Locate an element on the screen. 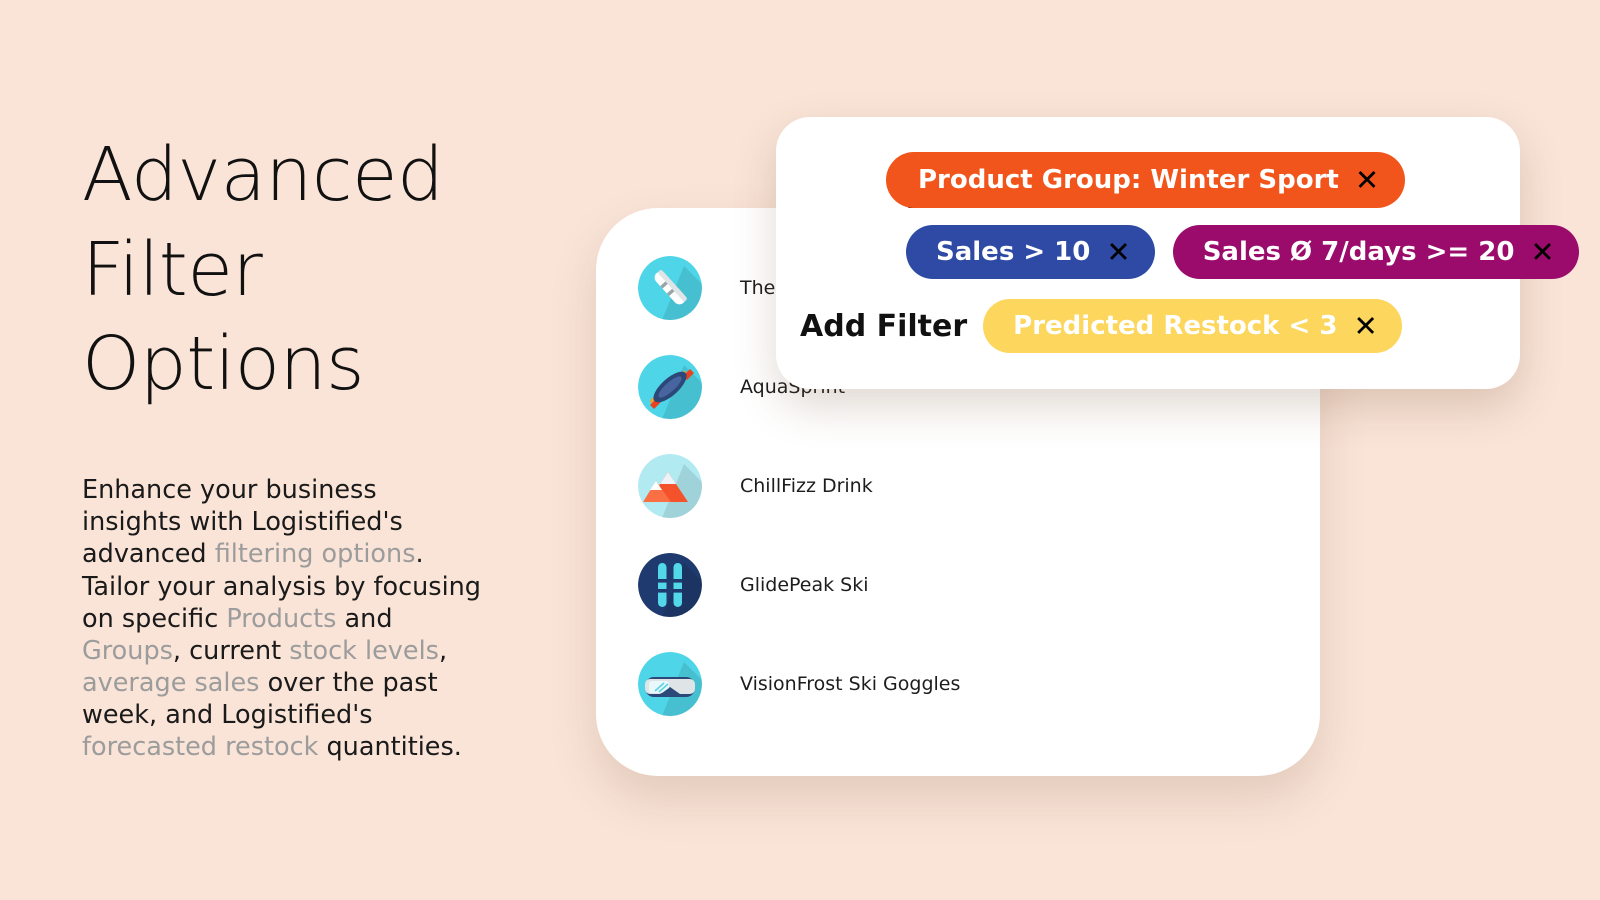  product-name: GlidePeak Ski is located at coordinates (804, 584).